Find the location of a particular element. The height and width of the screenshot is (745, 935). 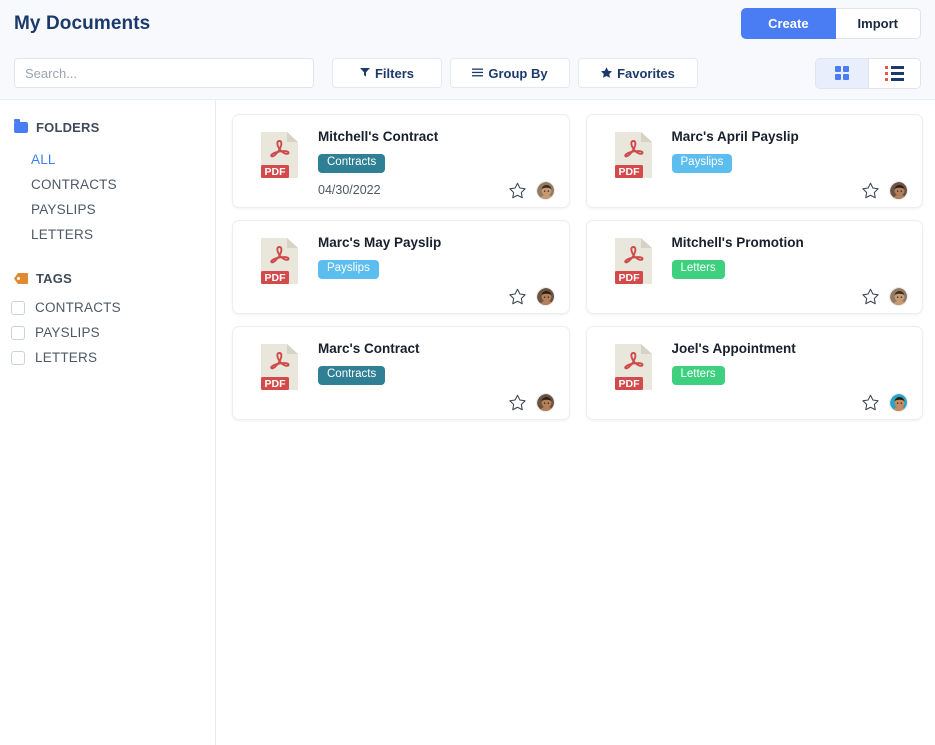

document-date: 04/30/2022 is located at coordinates (349, 190).